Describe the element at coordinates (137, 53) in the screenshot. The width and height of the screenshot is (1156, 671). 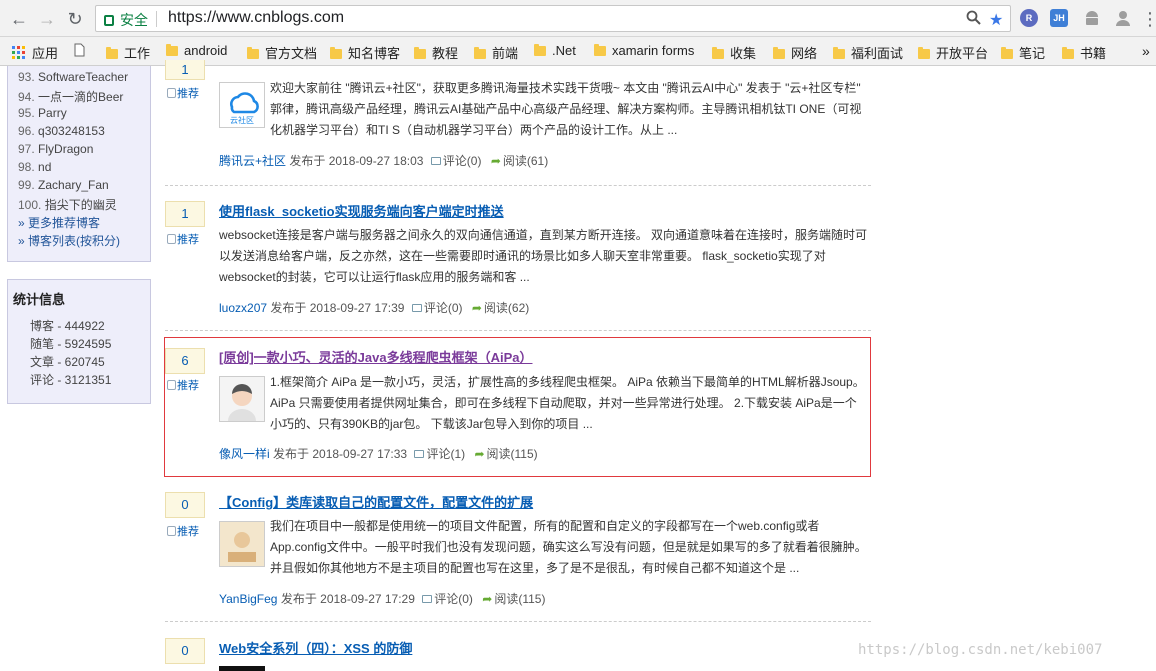
I see `bookmark-label: 工作` at that location.